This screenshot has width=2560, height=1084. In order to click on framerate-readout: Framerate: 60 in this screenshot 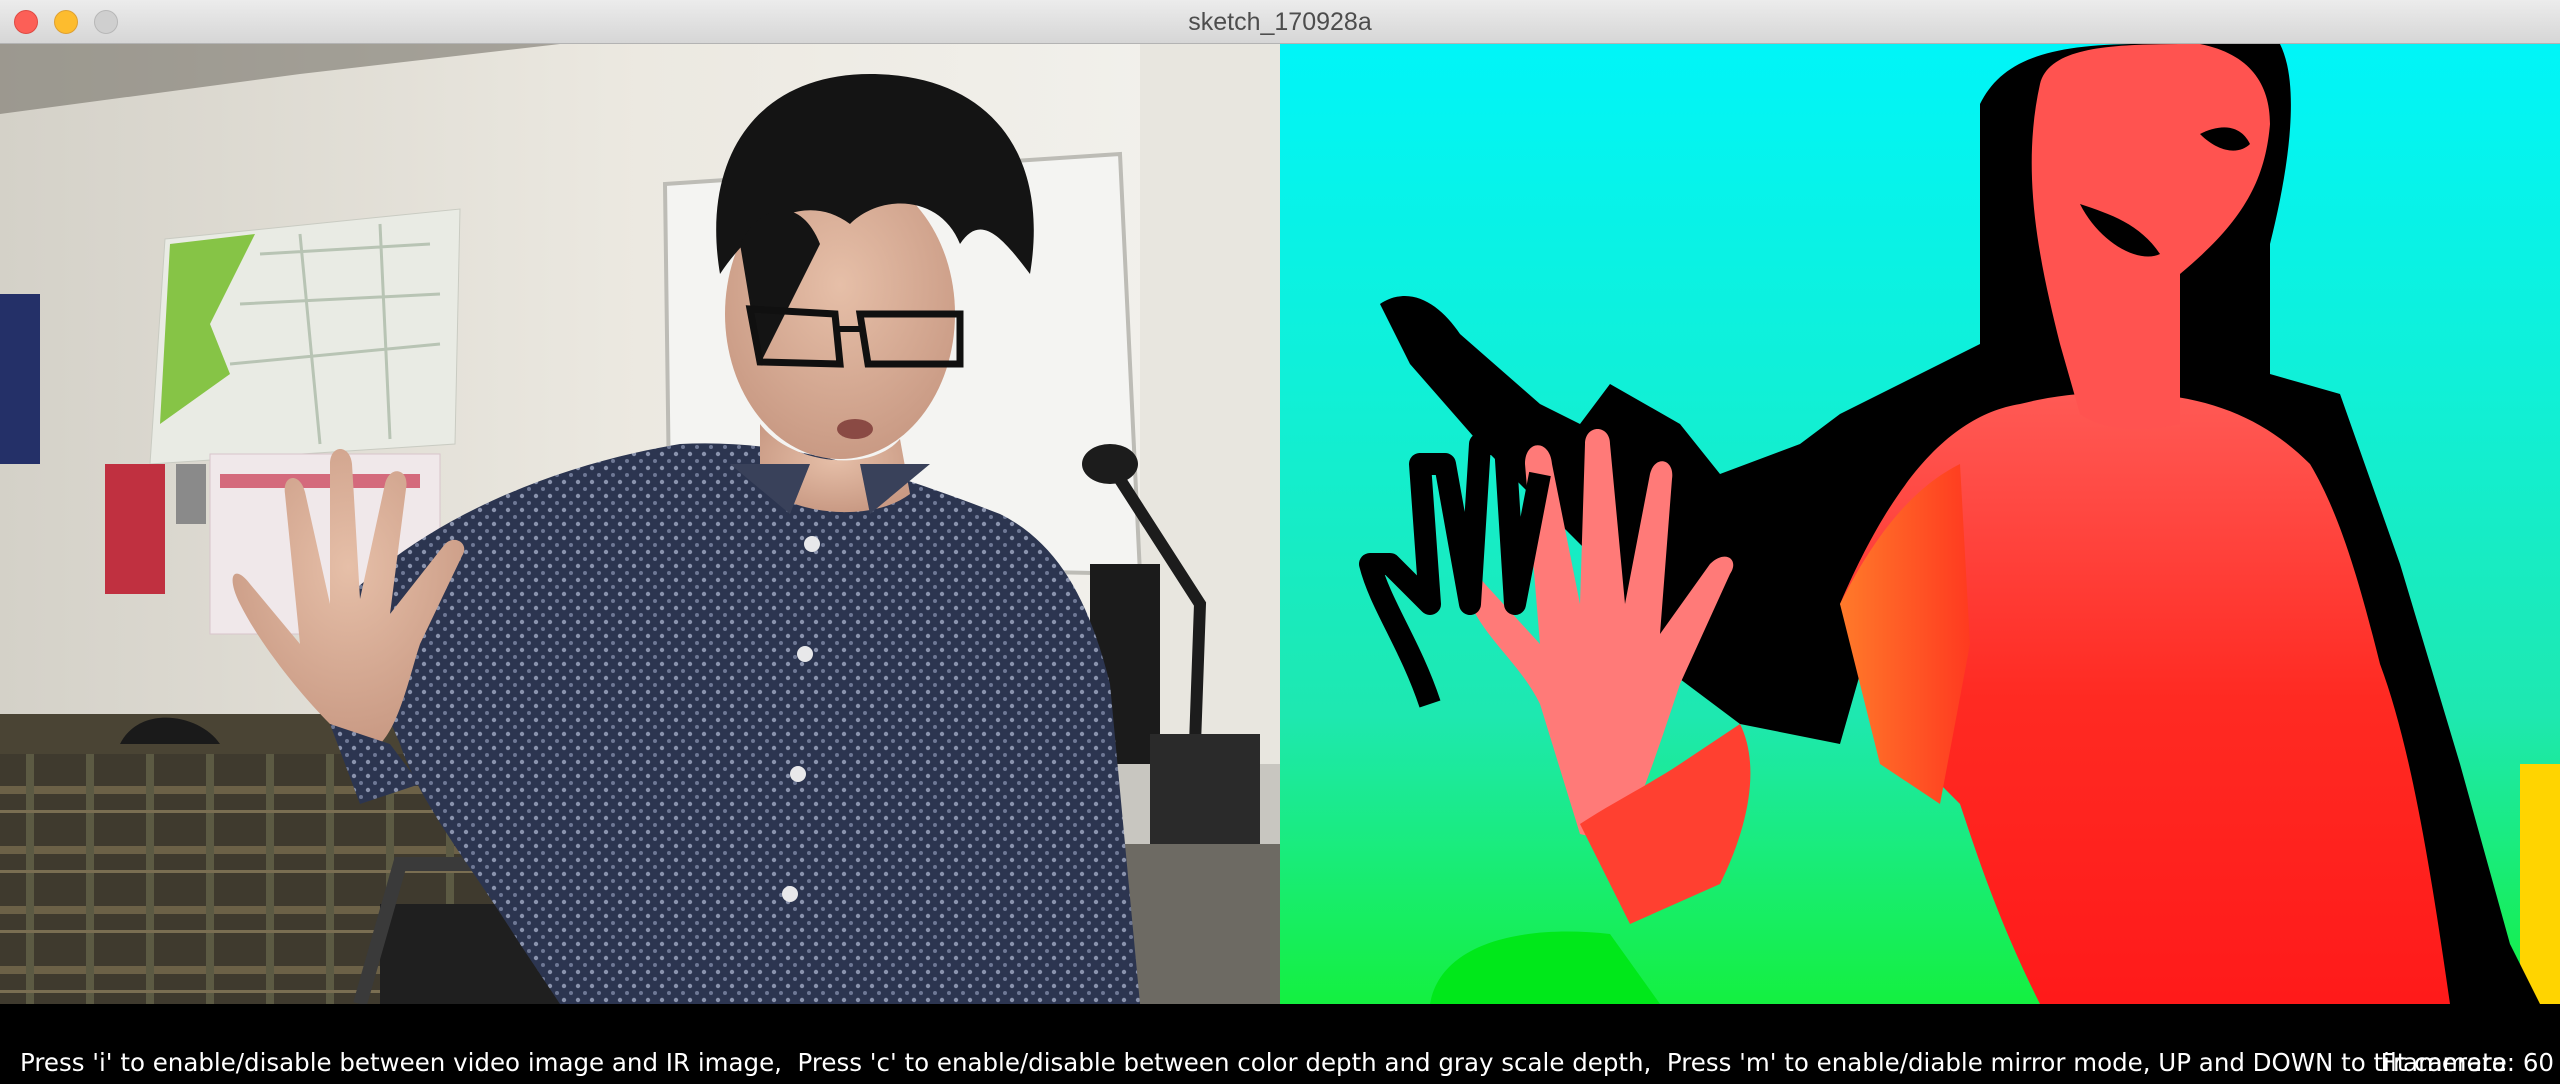, I will do `click(2467, 1062)`.